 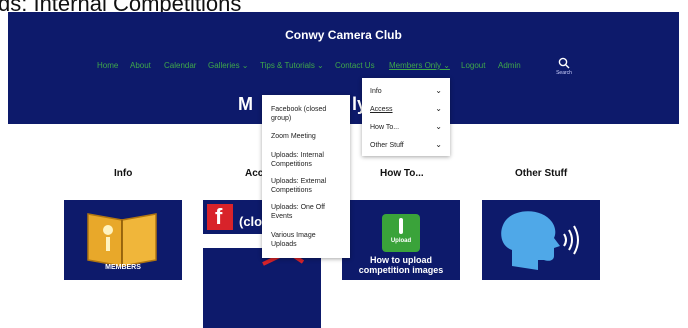 I want to click on upload-icon: Upload, so click(x=401, y=233).